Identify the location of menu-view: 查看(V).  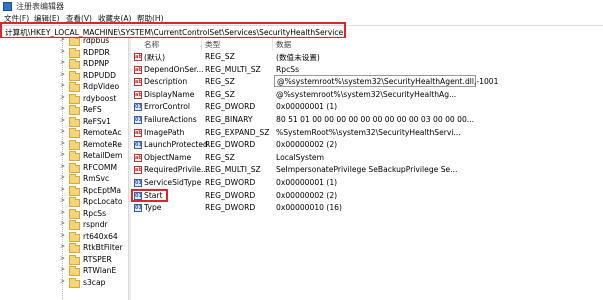
(79, 18).